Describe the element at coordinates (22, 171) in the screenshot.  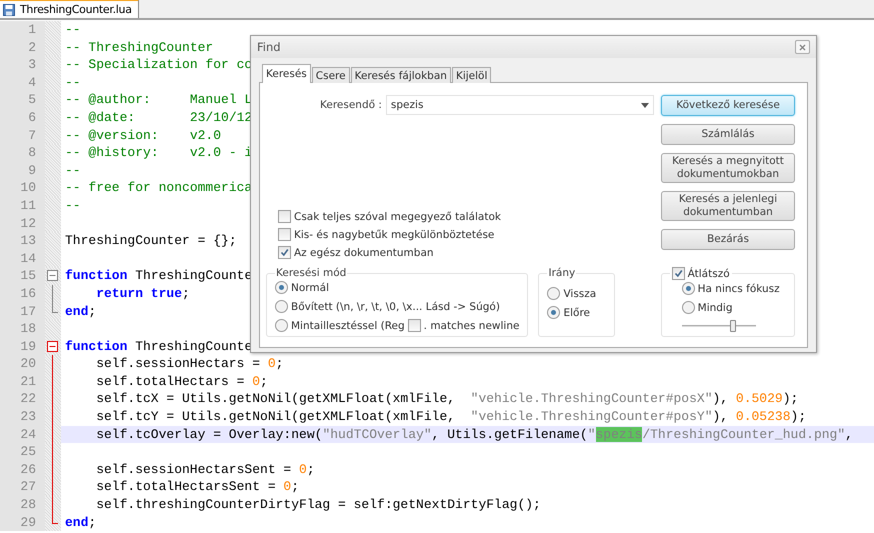
I see `line-number: 9` at that location.